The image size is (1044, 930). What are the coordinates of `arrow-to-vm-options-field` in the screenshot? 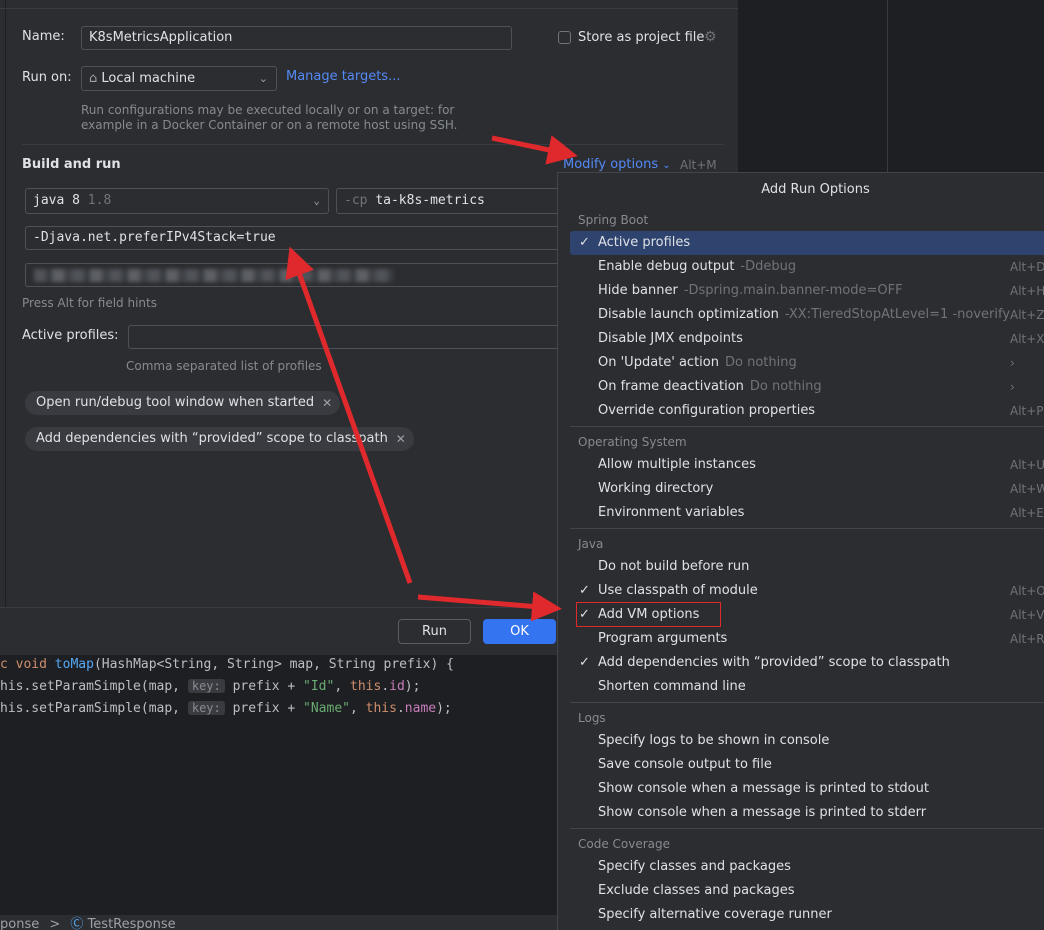 It's located at (349, 415).